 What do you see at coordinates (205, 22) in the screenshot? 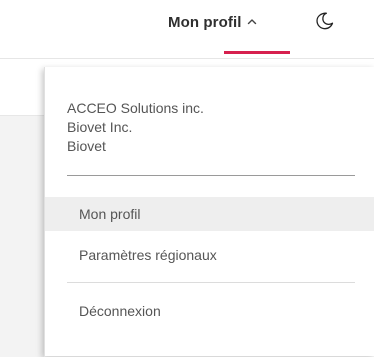
I see `profile-menu-label: Mon profil` at bounding box center [205, 22].